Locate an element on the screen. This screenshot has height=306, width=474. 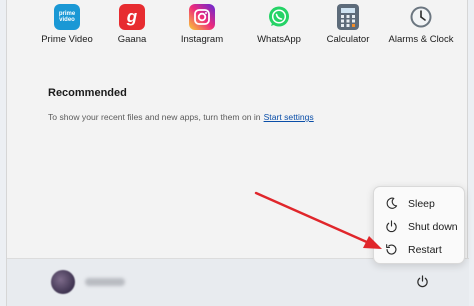
app-label: Gaana is located at coordinates (132, 39).